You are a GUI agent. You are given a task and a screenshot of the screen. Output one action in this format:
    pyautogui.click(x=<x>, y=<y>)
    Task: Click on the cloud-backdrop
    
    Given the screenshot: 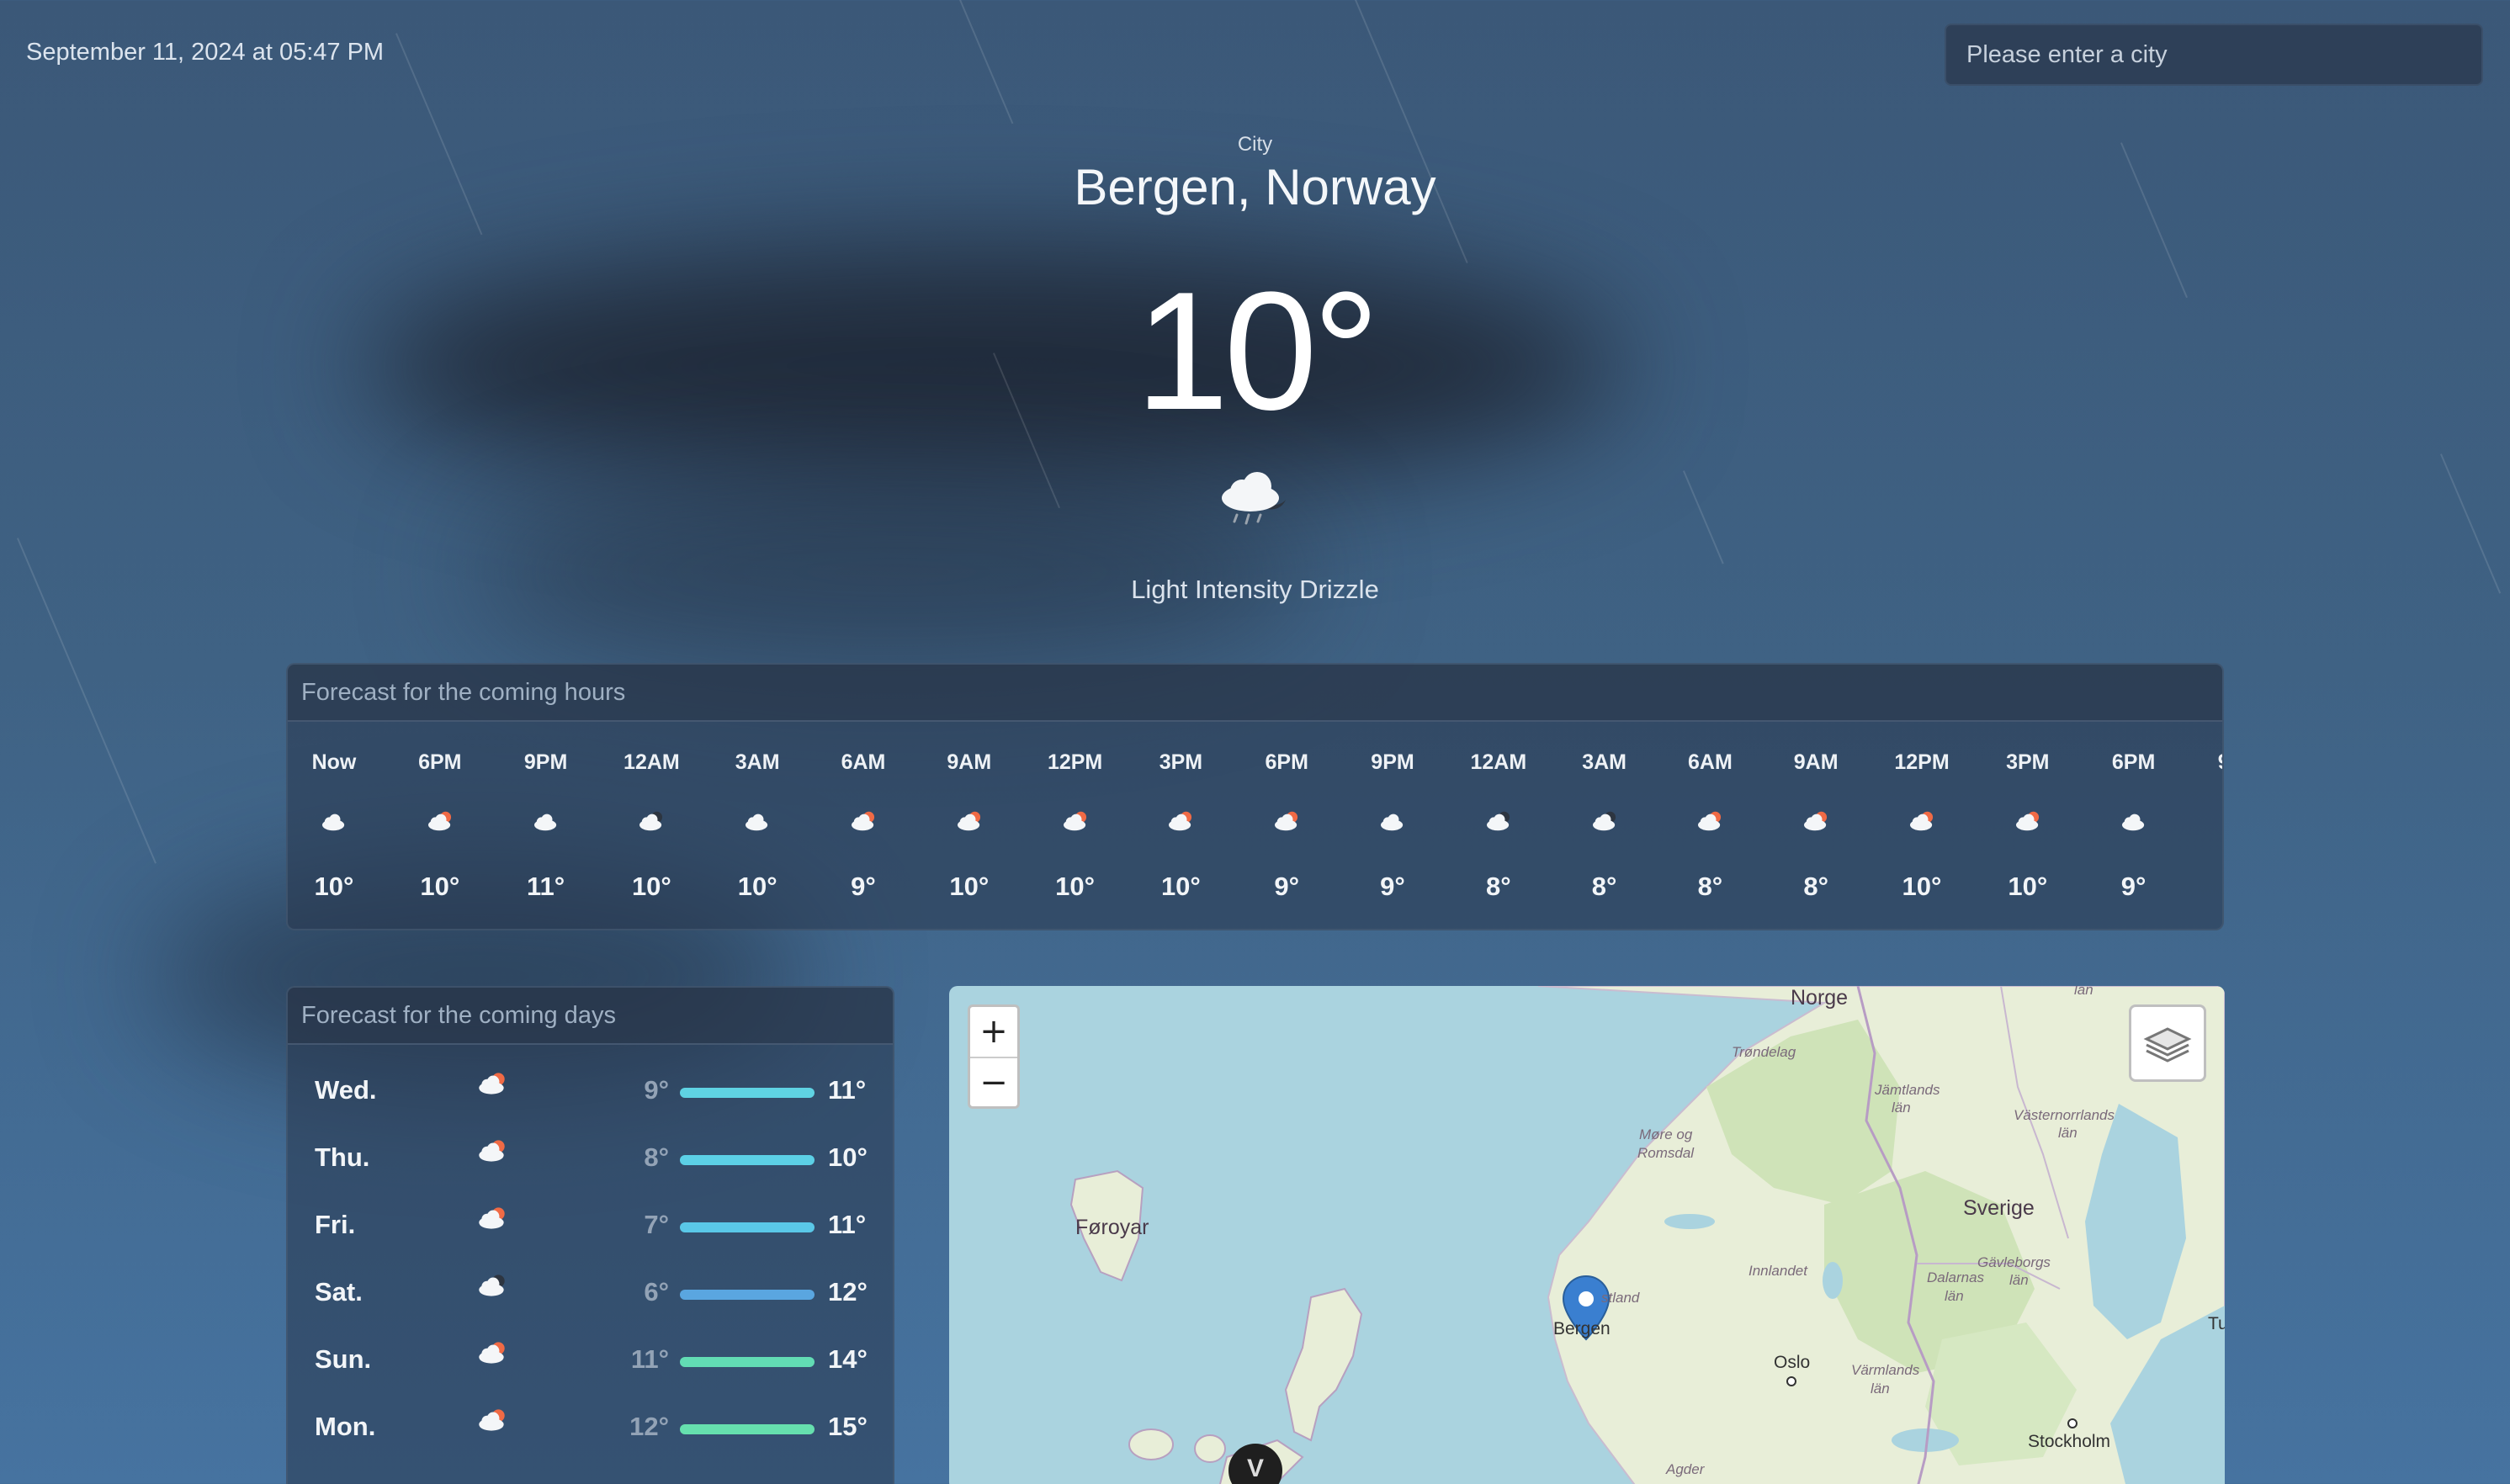 What is the action you would take?
    pyautogui.click(x=892, y=572)
    